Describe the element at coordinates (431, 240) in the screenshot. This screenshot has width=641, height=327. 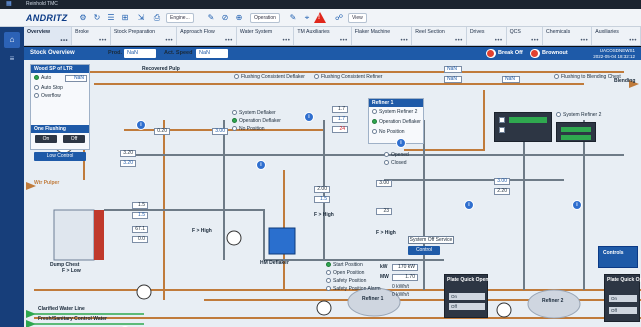
I see `system-off-service-button: System Off Service` at that location.